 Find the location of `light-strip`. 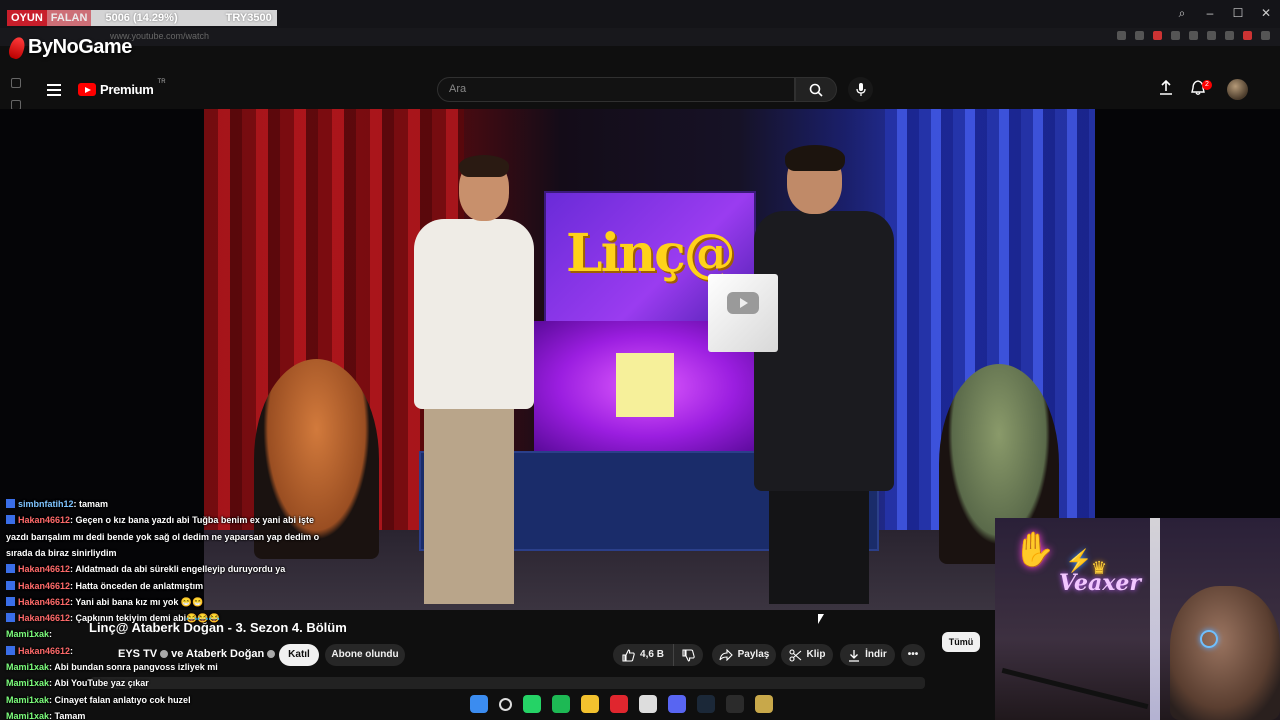

light-strip is located at coordinates (1155, 619).